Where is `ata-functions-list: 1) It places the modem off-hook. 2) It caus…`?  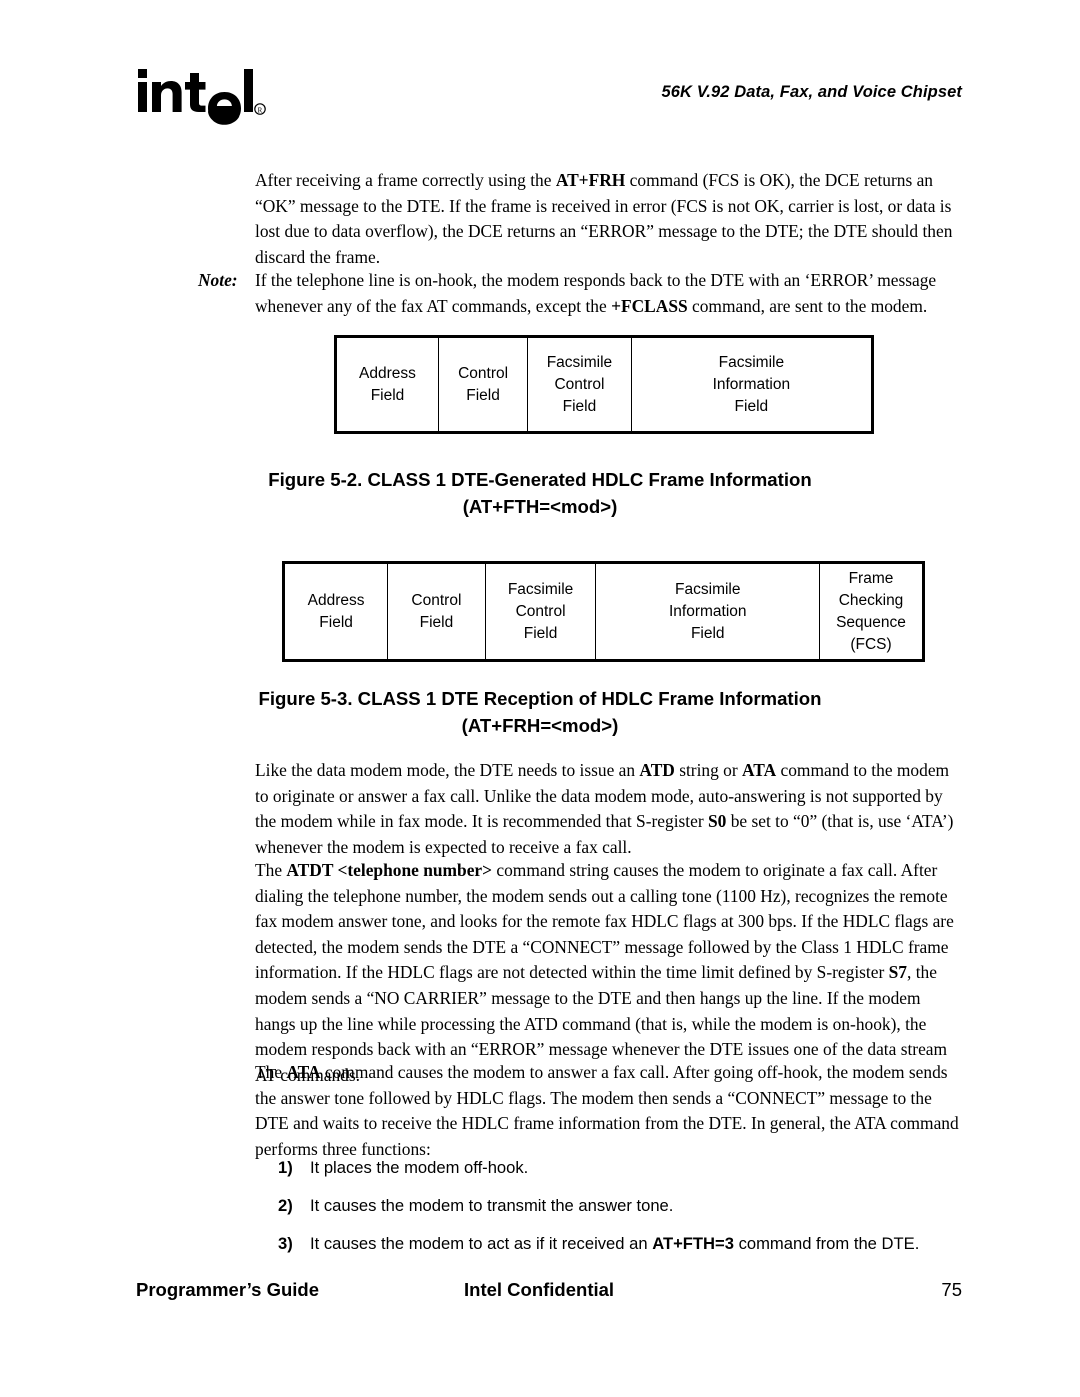 ata-functions-list: 1) It places the modem off-hook. 2) It caus… is located at coordinates (628, 1214).